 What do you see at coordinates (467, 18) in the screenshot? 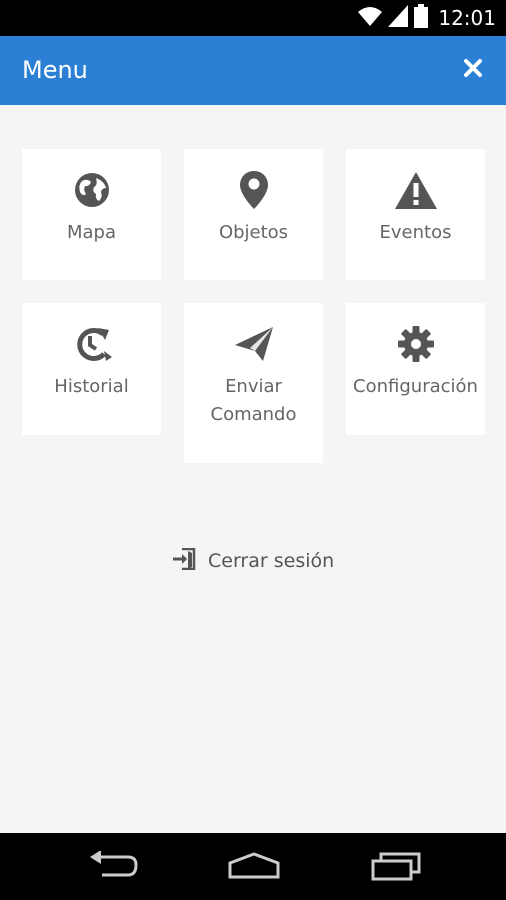
I see `status-time: 12:01` at bounding box center [467, 18].